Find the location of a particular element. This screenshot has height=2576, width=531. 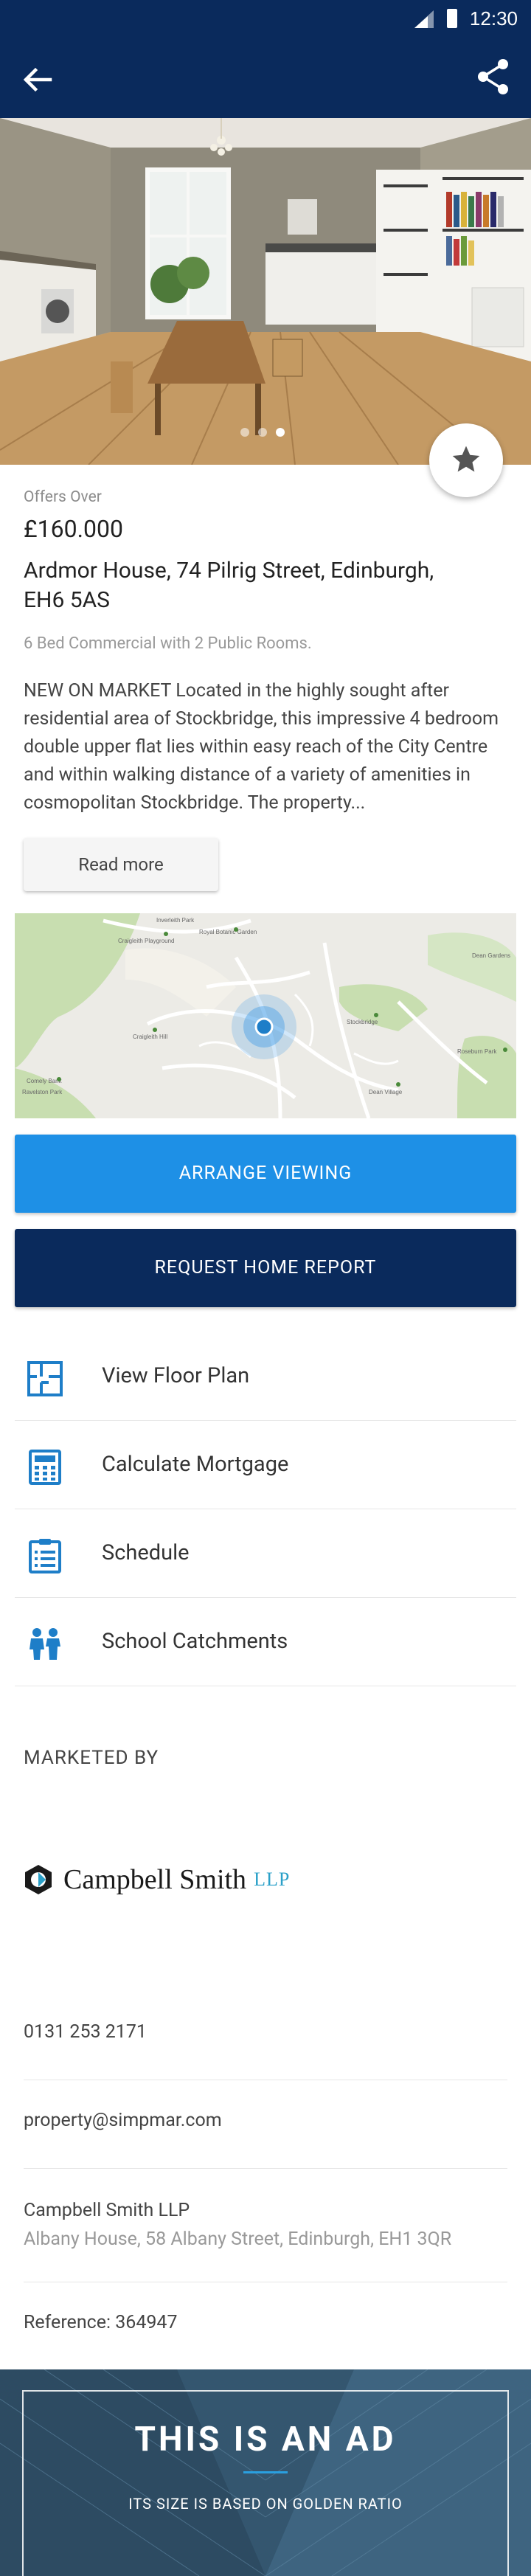

back-arrow-icon is located at coordinates (37, 80).